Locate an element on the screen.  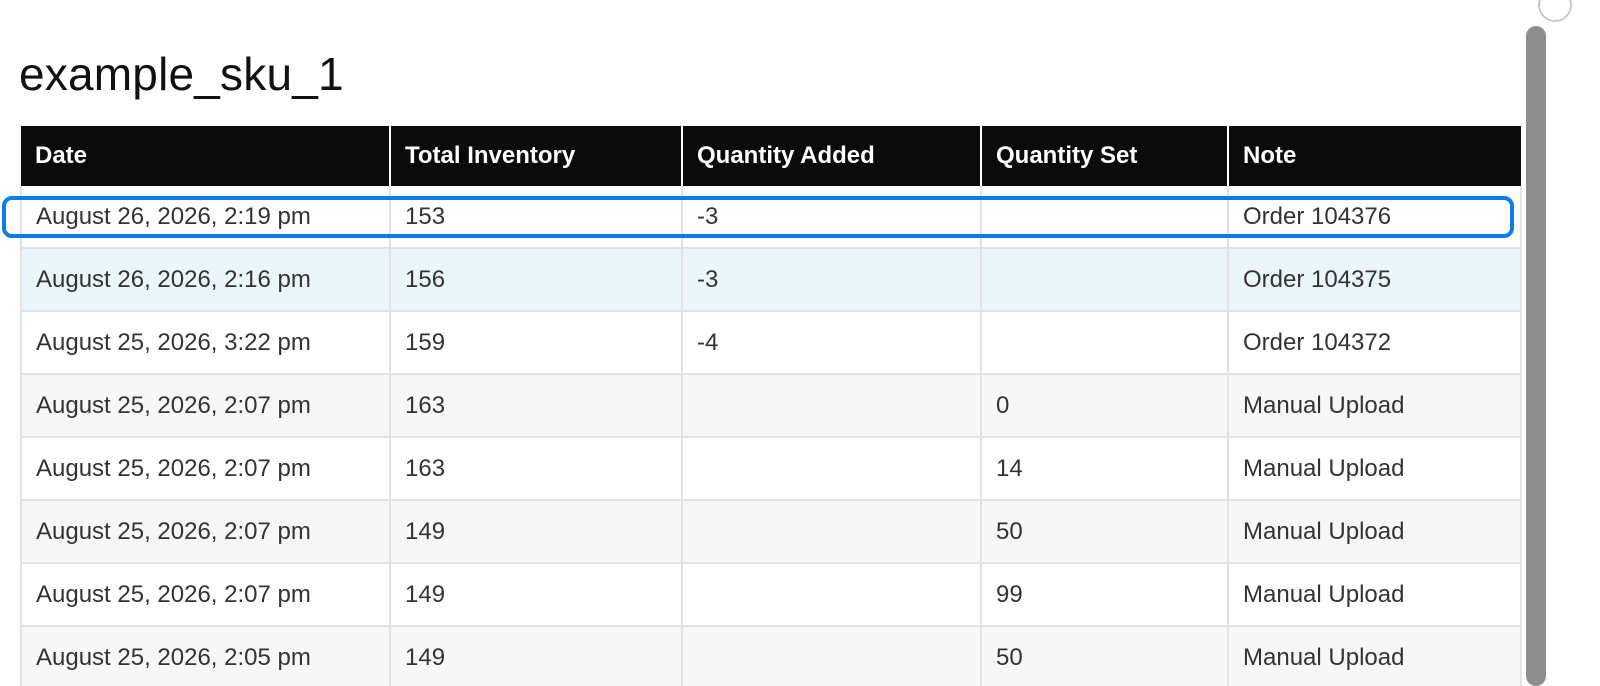
cell-quantity-set: 99 is located at coordinates (1104, 595).